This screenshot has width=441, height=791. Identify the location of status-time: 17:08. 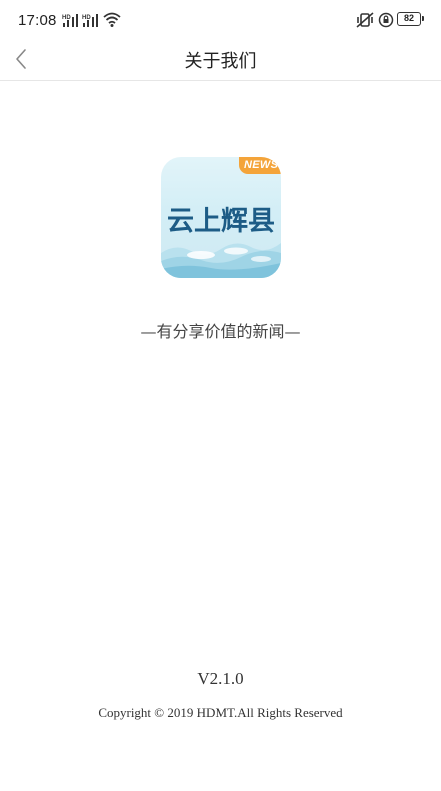
(37, 20).